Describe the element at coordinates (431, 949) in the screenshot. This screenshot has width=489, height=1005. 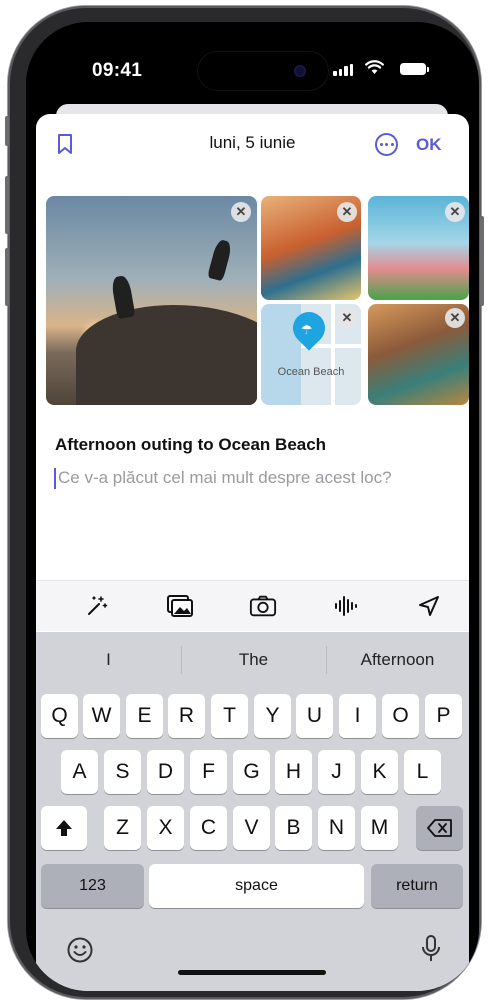
I see `microphone-icon` at that location.